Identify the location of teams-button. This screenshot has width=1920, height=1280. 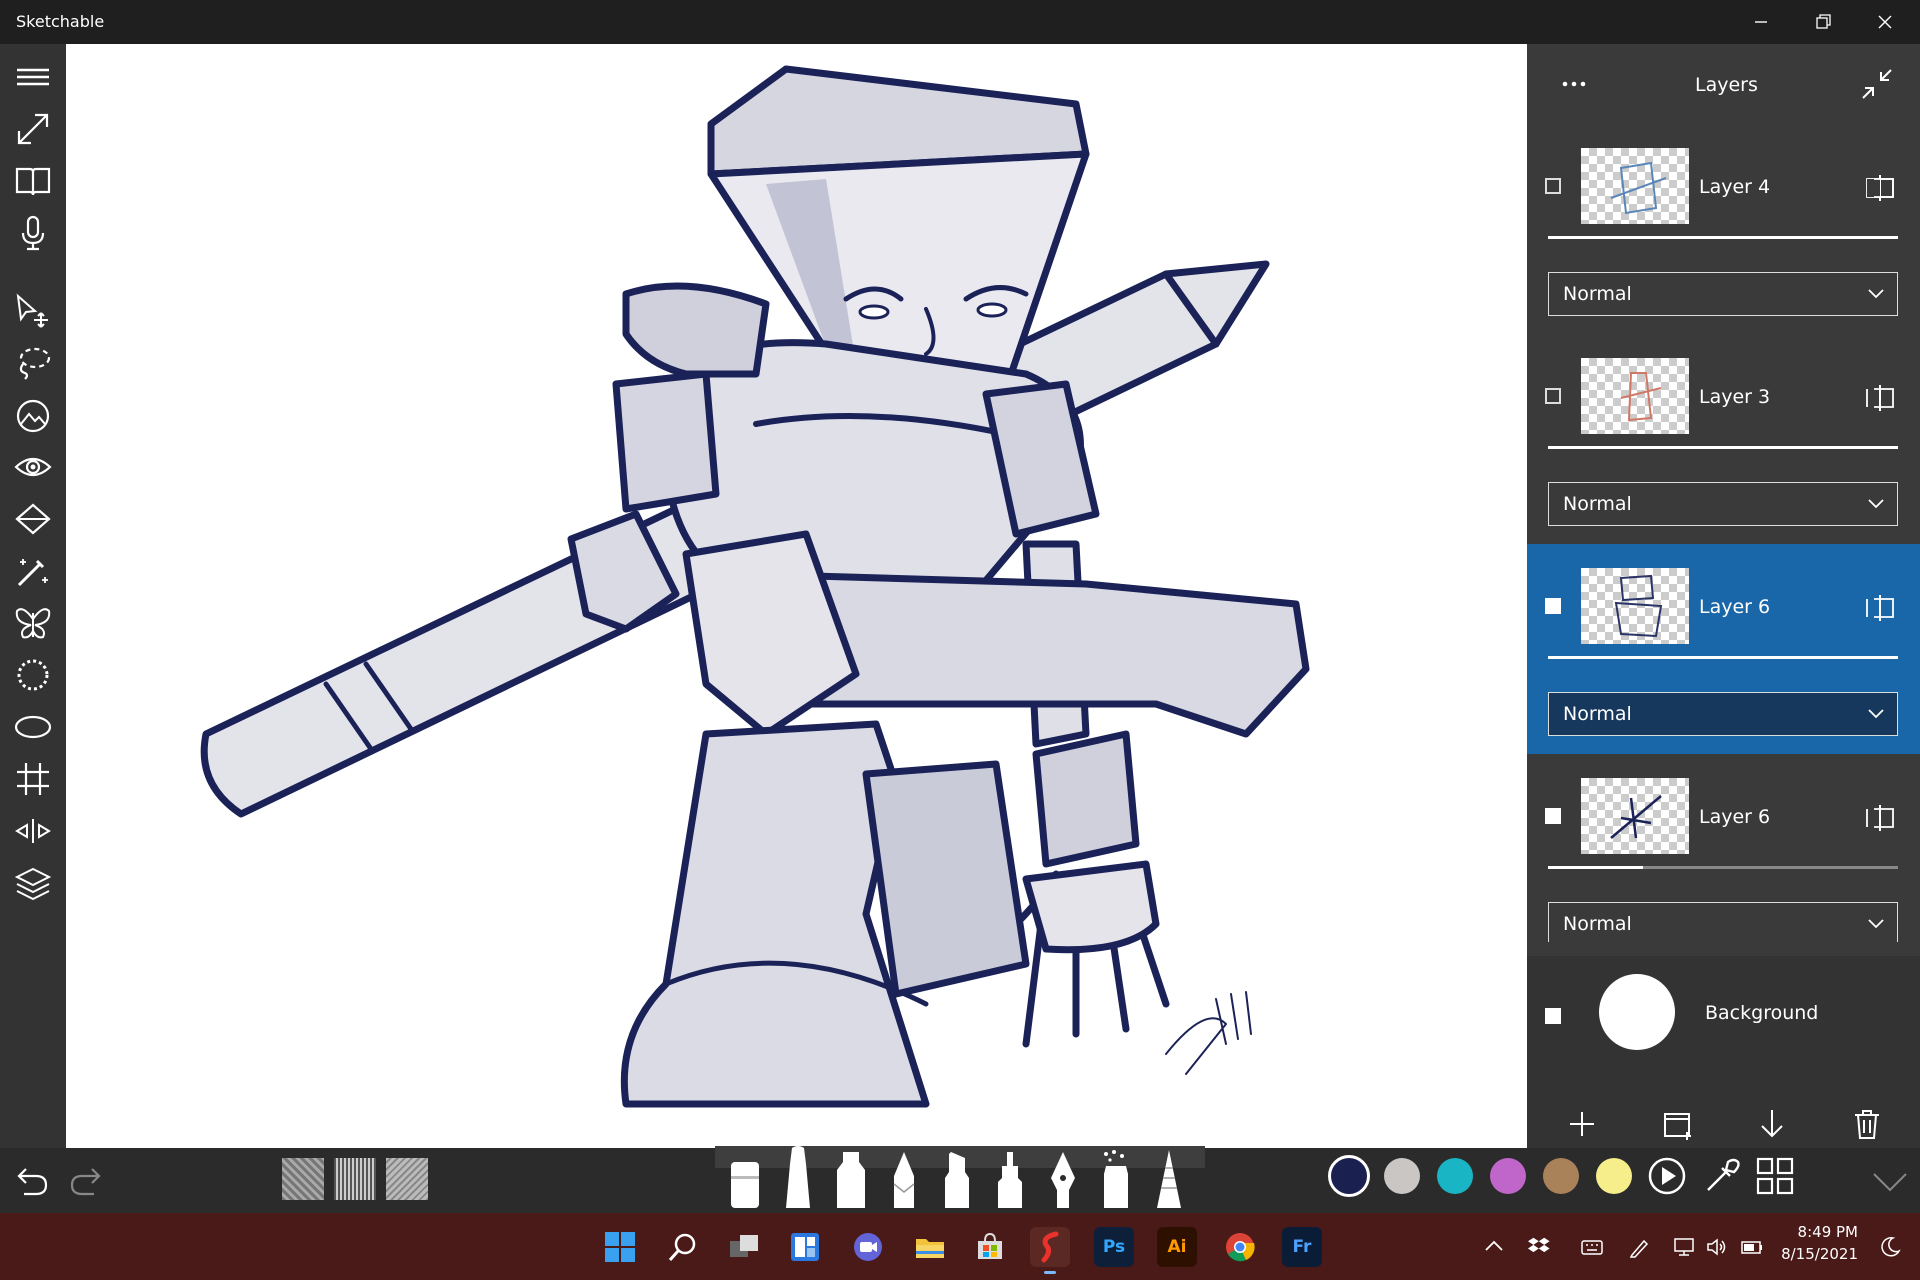
(868, 1247).